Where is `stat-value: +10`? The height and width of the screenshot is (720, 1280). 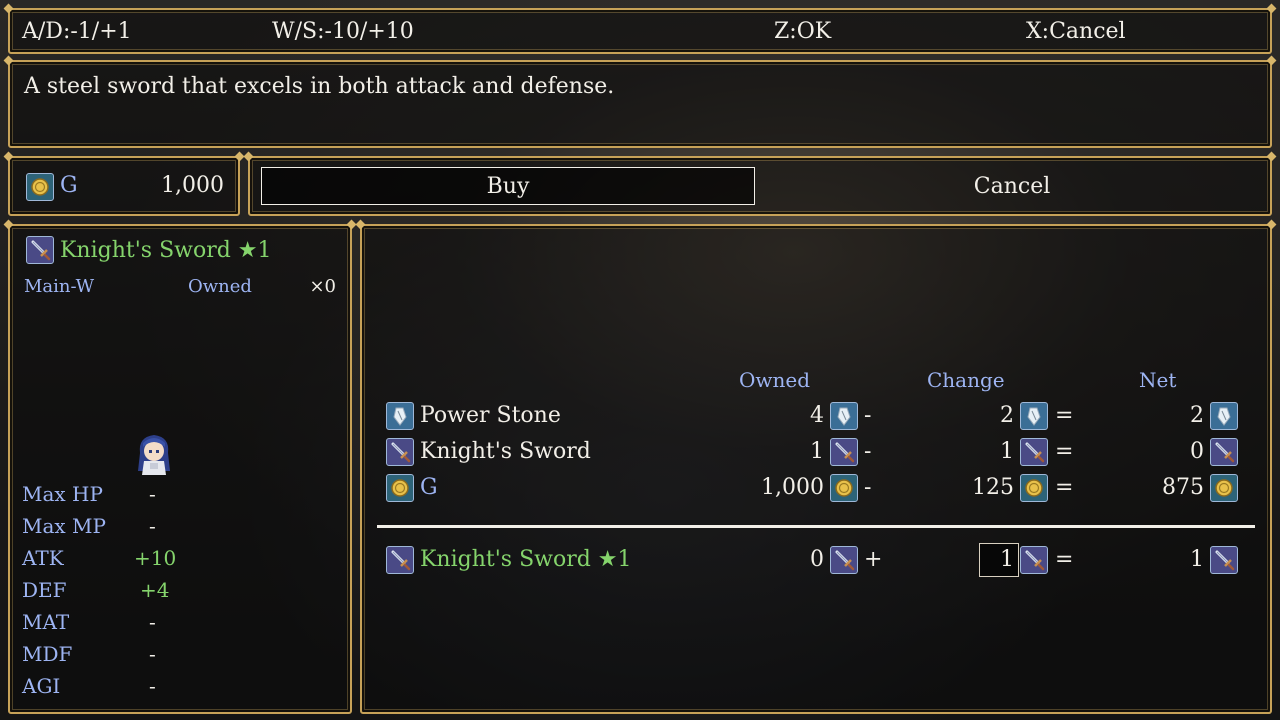 stat-value: +10 is located at coordinates (155, 558).